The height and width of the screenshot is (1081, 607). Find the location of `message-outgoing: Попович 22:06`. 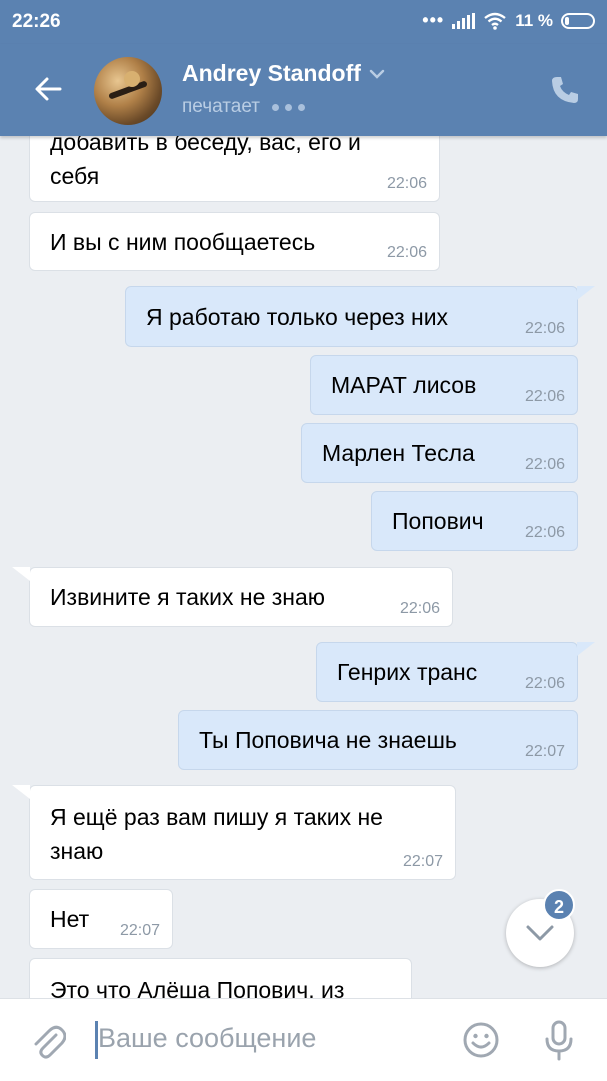

message-outgoing: Попович 22:06 is located at coordinates (474, 521).